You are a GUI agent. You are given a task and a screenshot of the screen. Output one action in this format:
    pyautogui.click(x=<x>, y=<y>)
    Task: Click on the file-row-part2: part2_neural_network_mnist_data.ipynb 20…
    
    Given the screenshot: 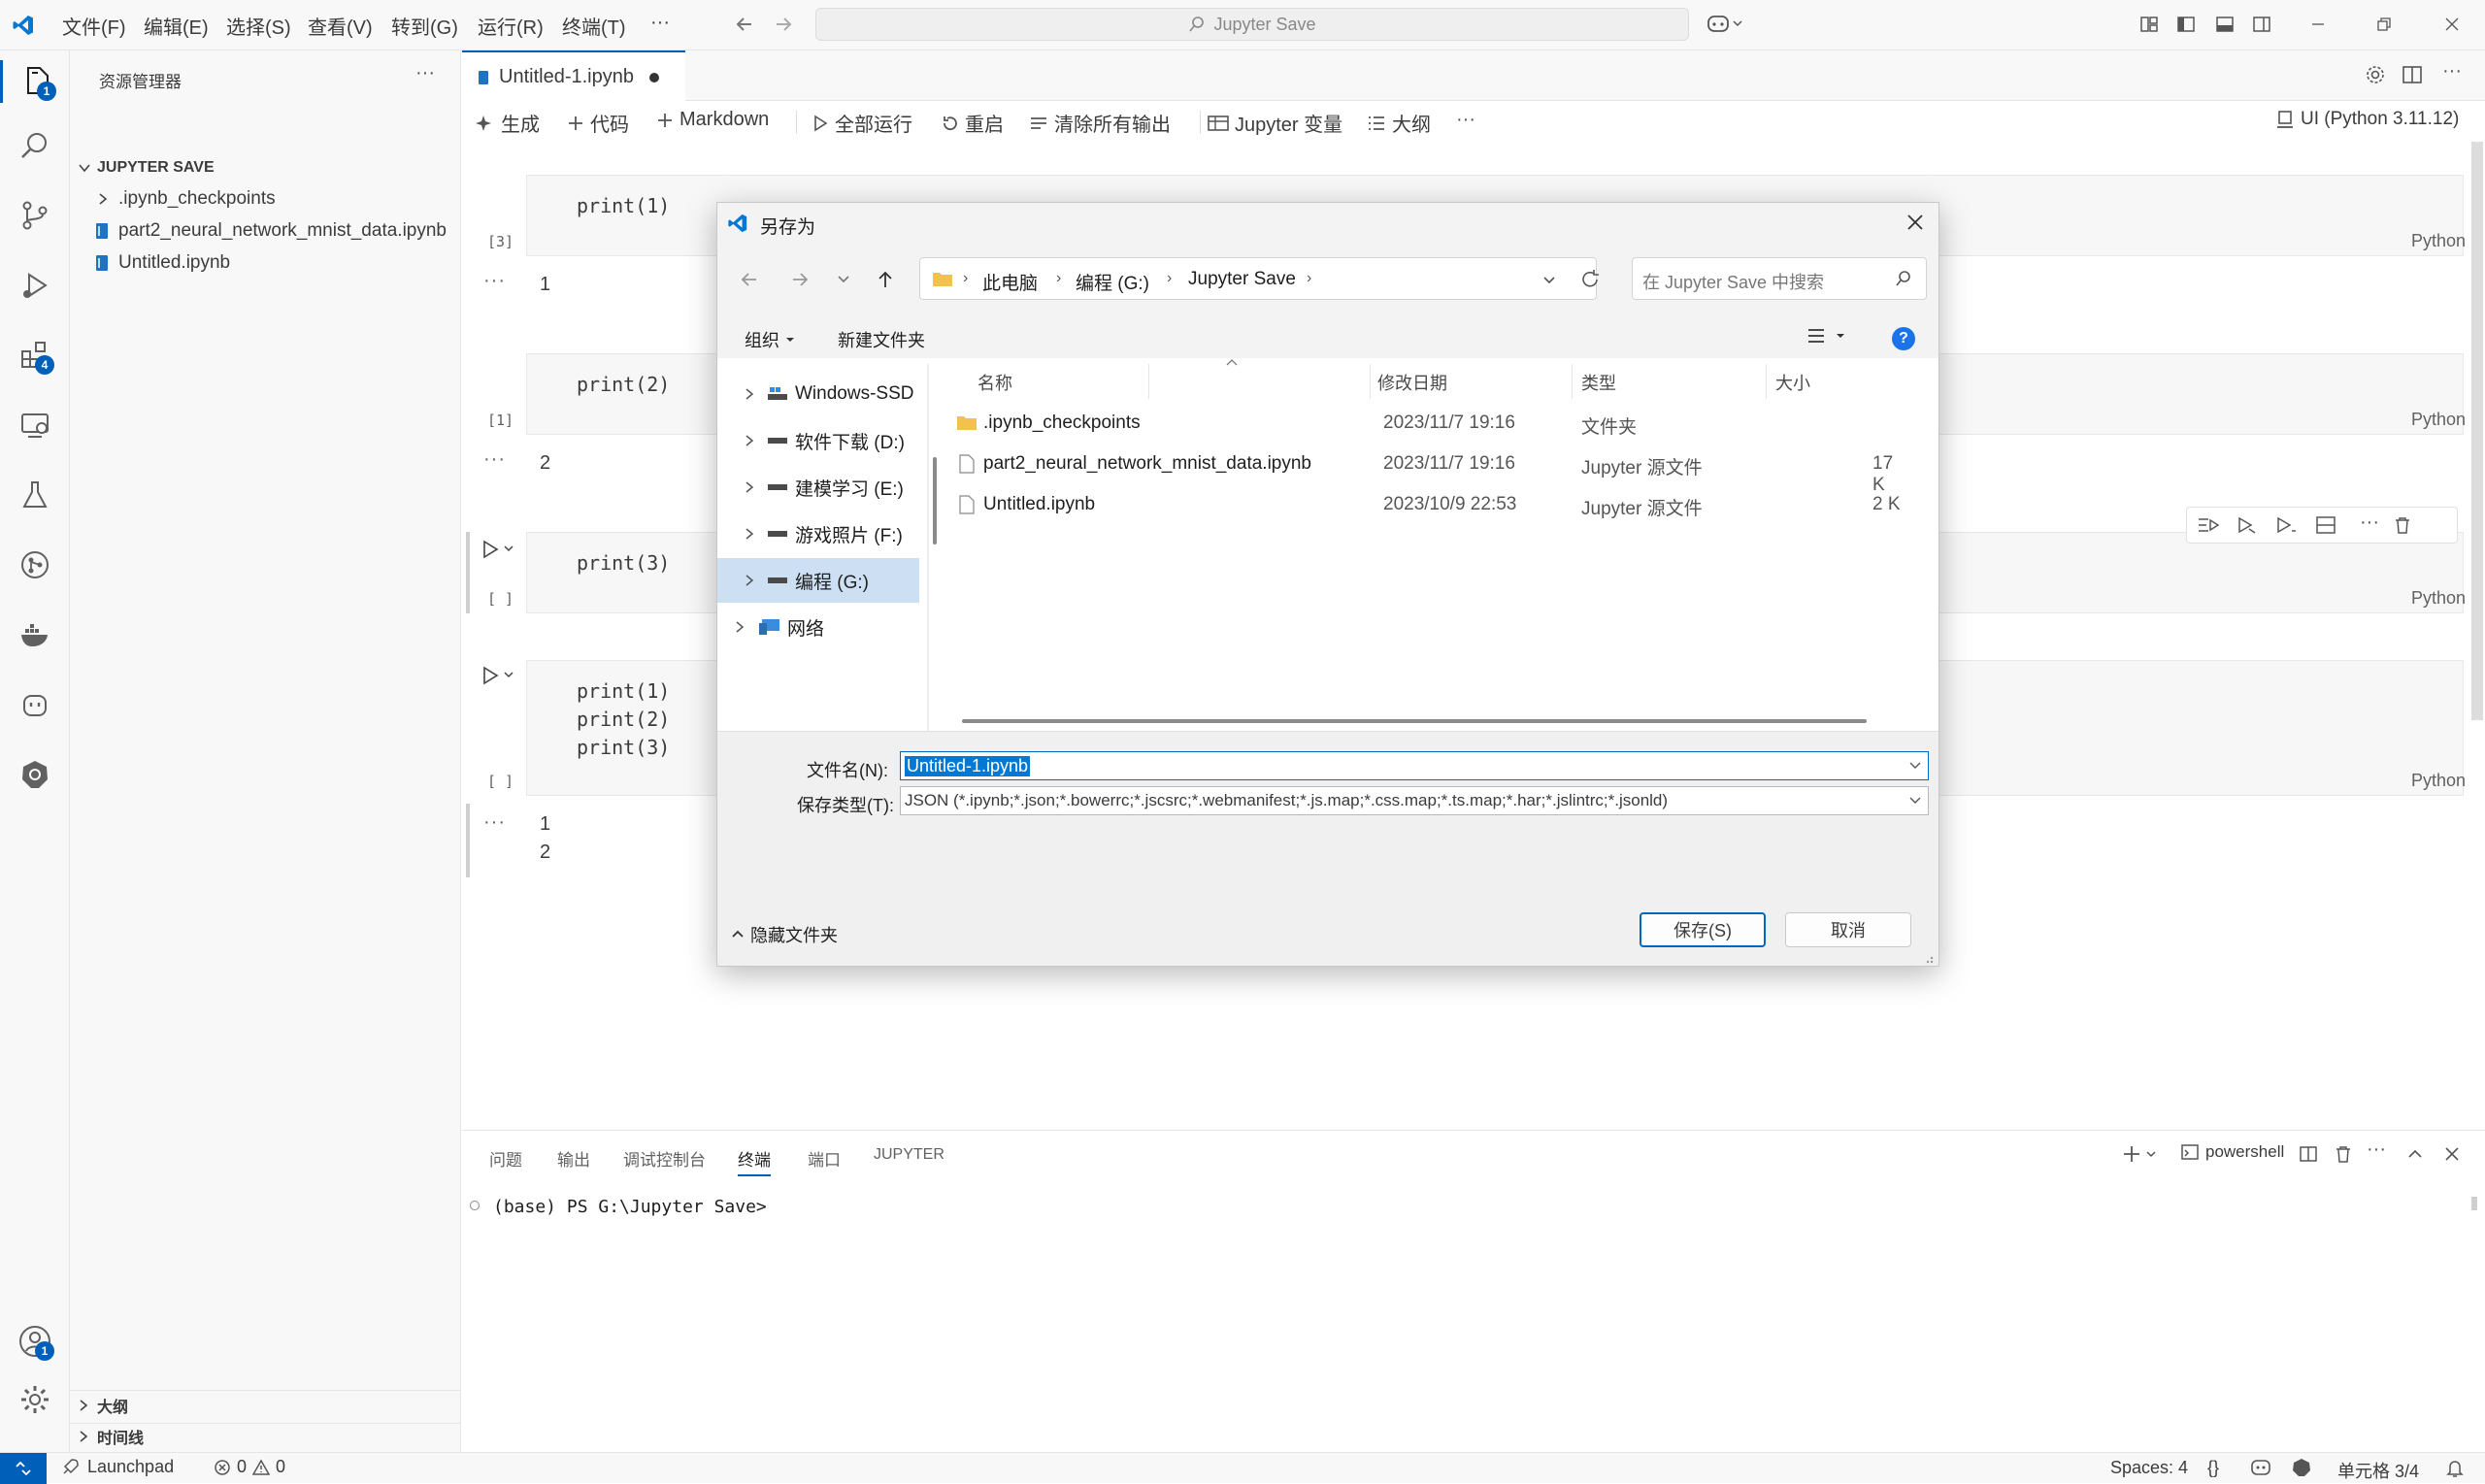 What is the action you would take?
    pyautogui.click(x=1425, y=469)
    